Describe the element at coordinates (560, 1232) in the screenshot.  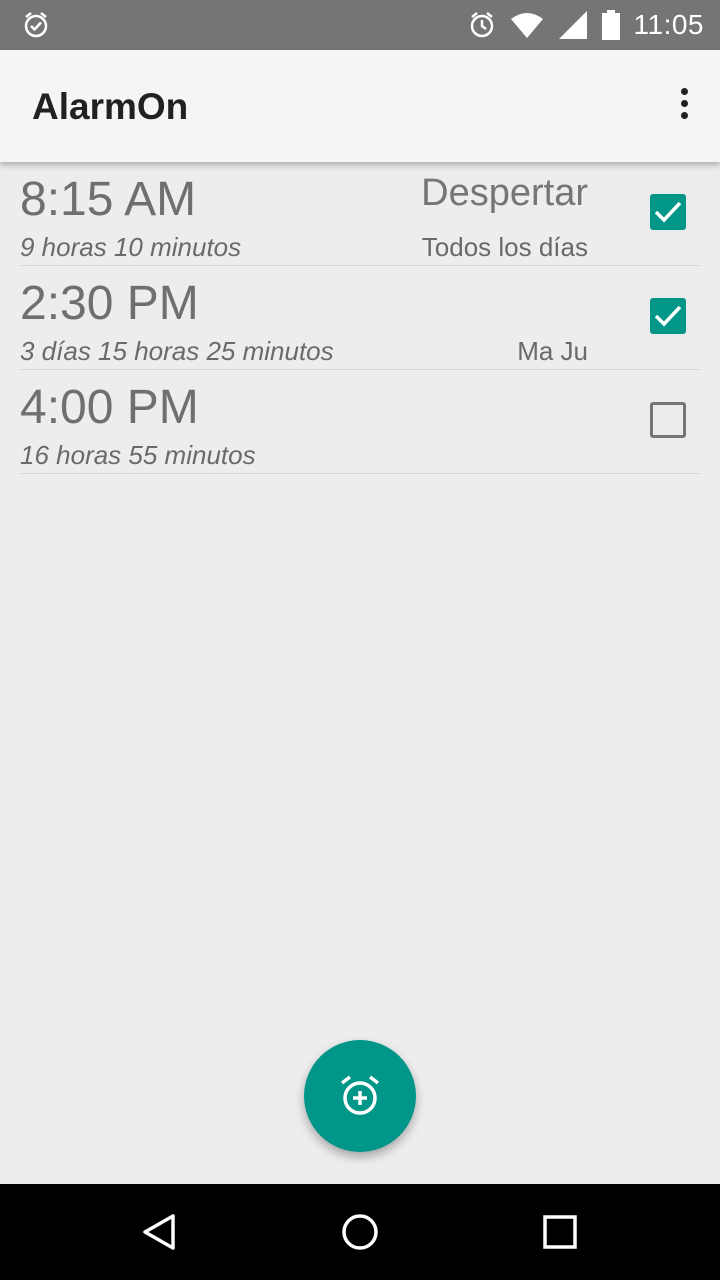
I see `recents-icon` at that location.